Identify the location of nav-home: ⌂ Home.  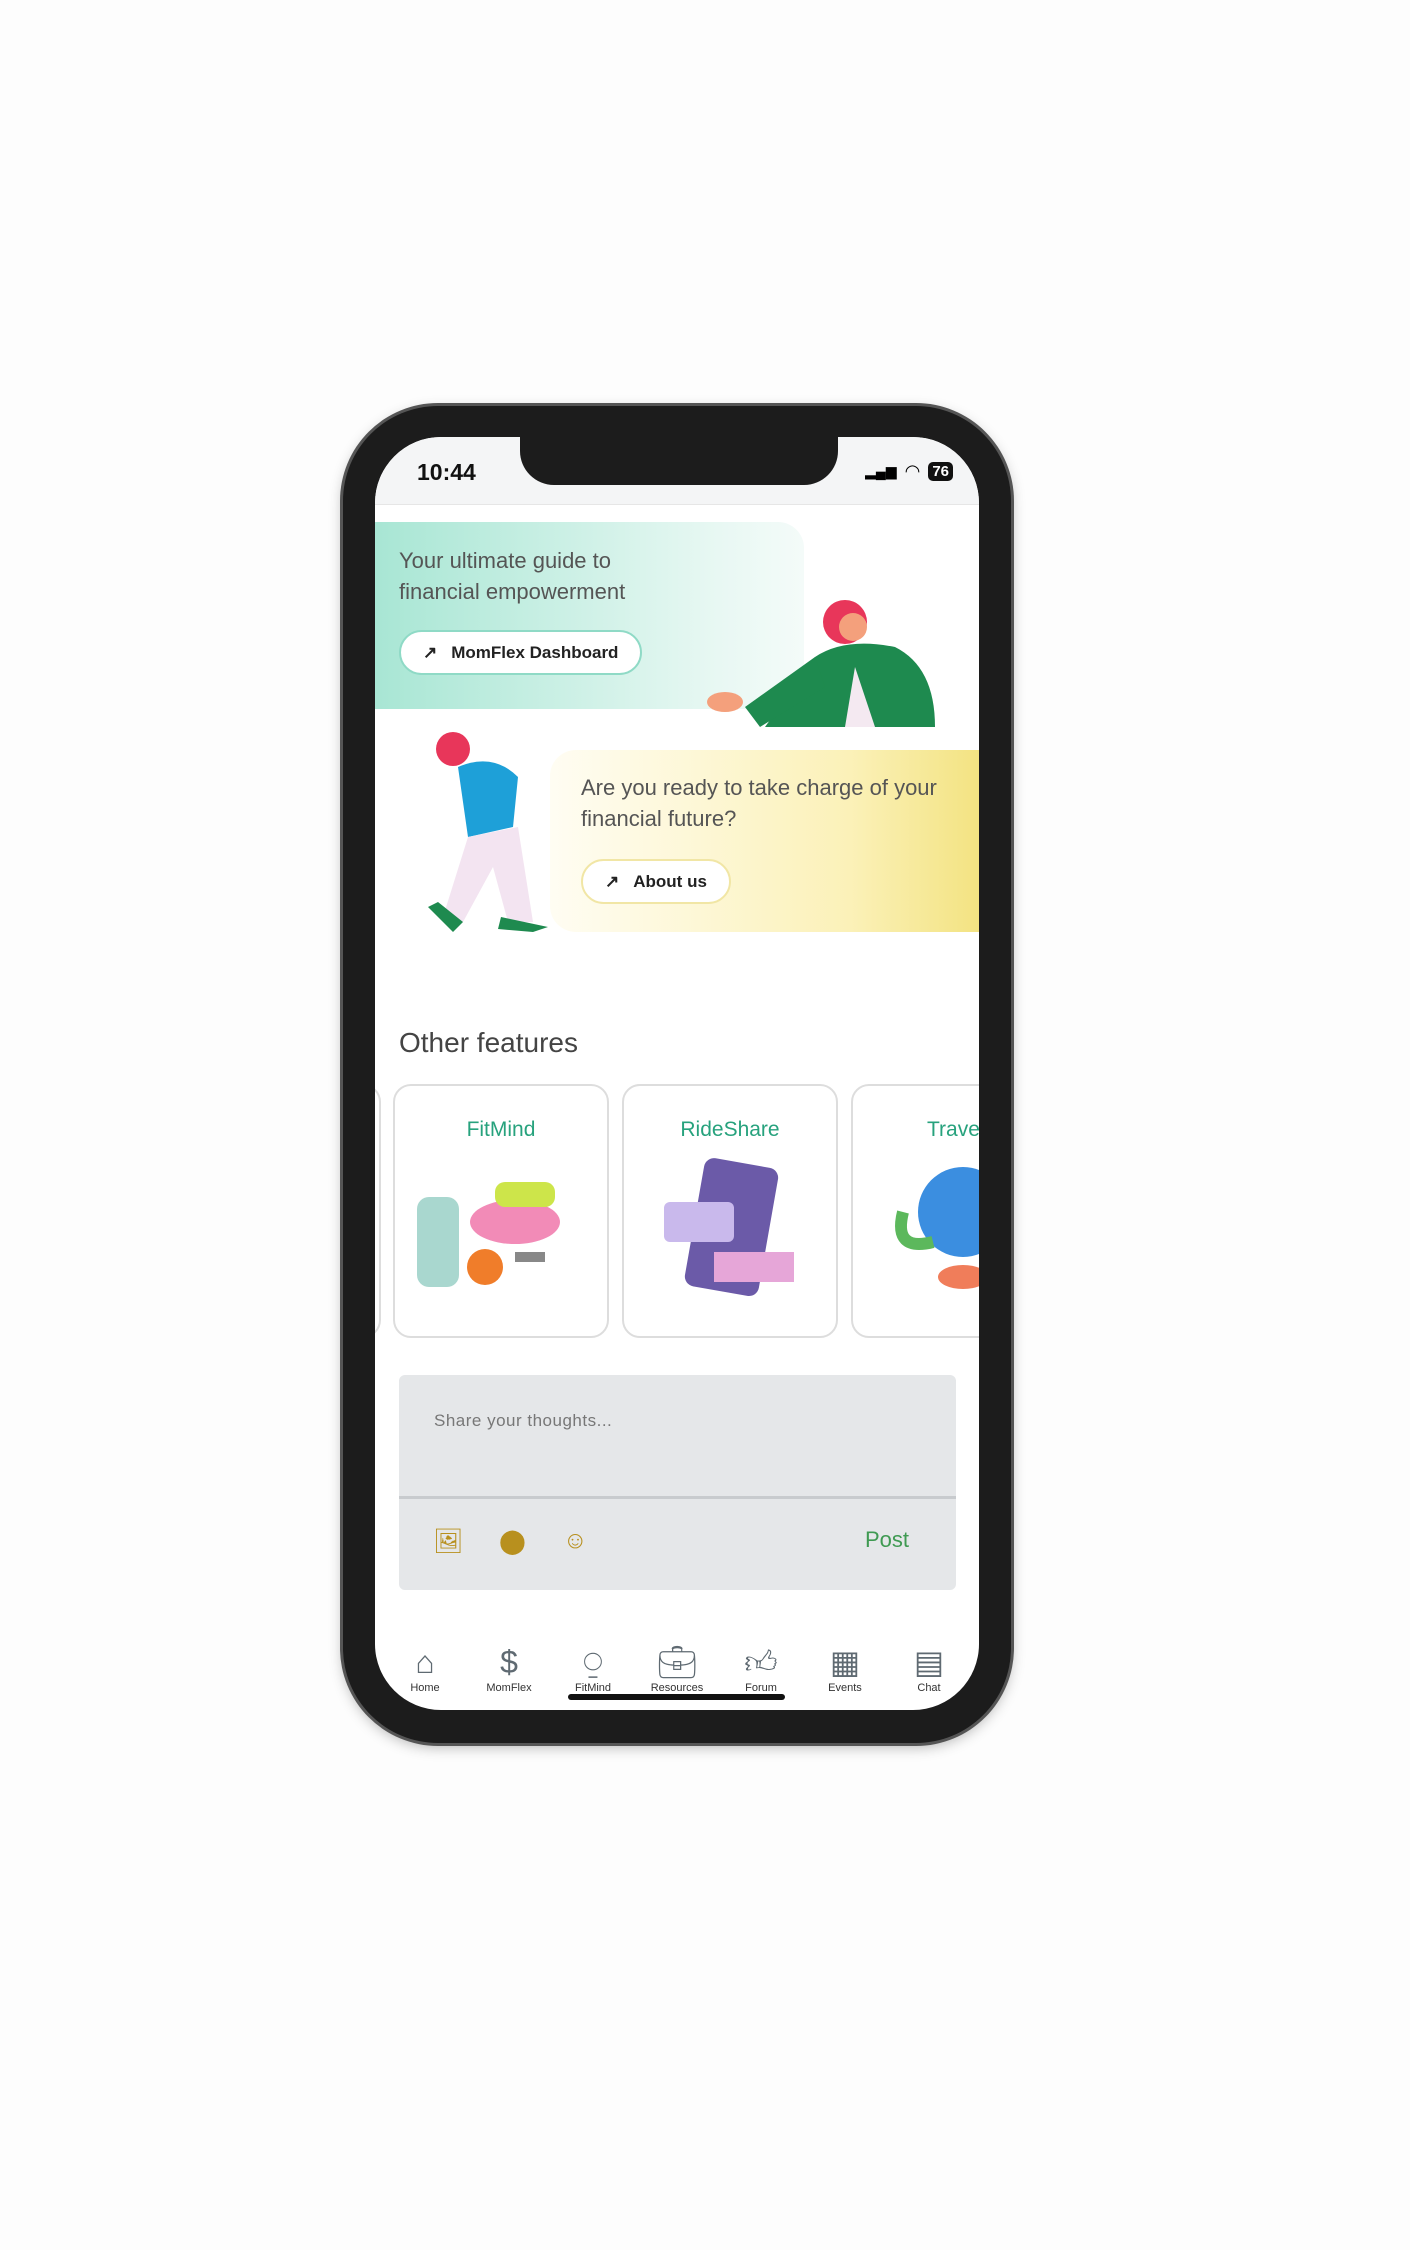
(425, 1668).